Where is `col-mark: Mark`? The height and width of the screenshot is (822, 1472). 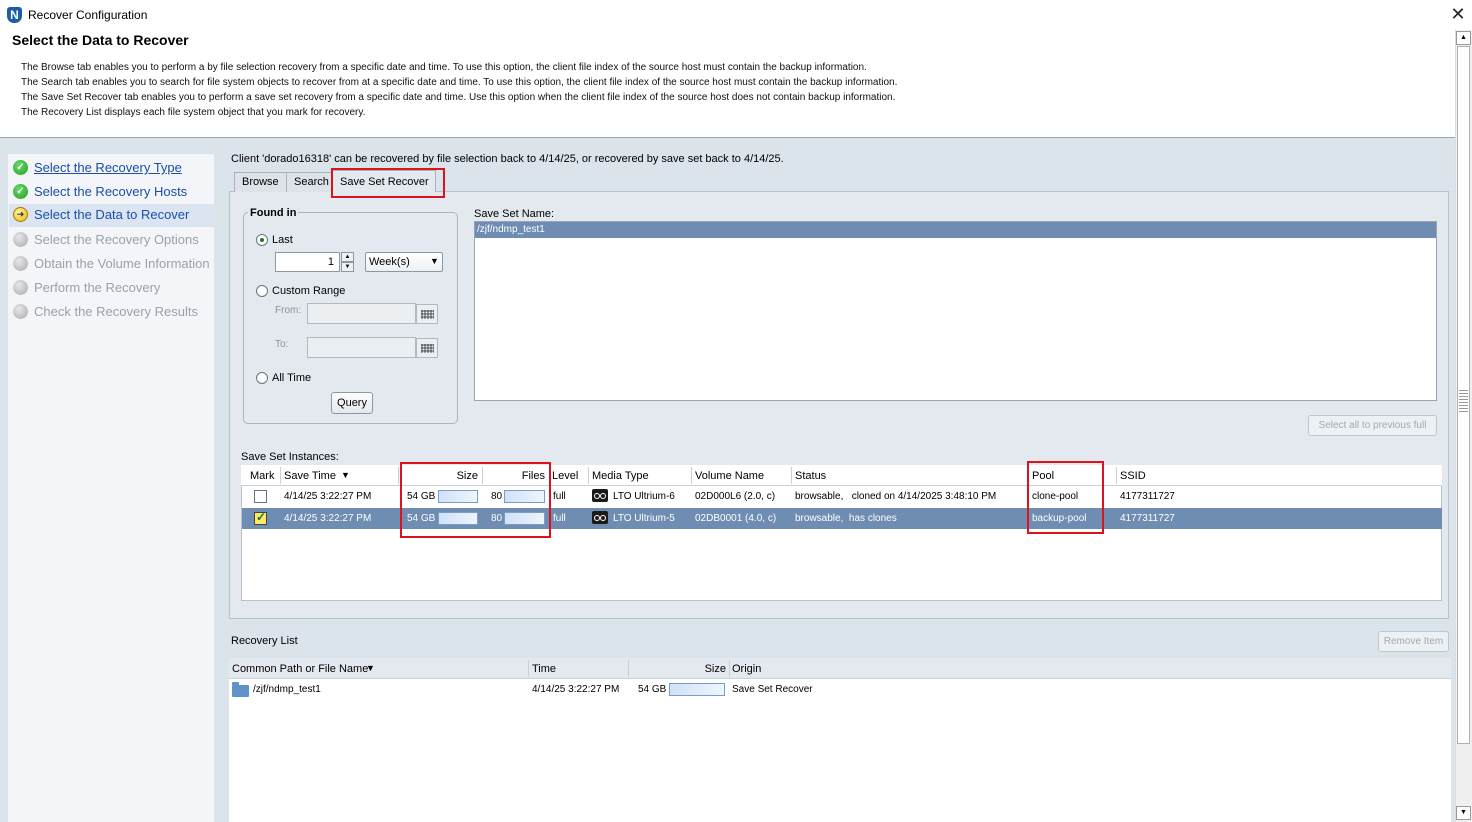 col-mark: Mark is located at coordinates (262, 476).